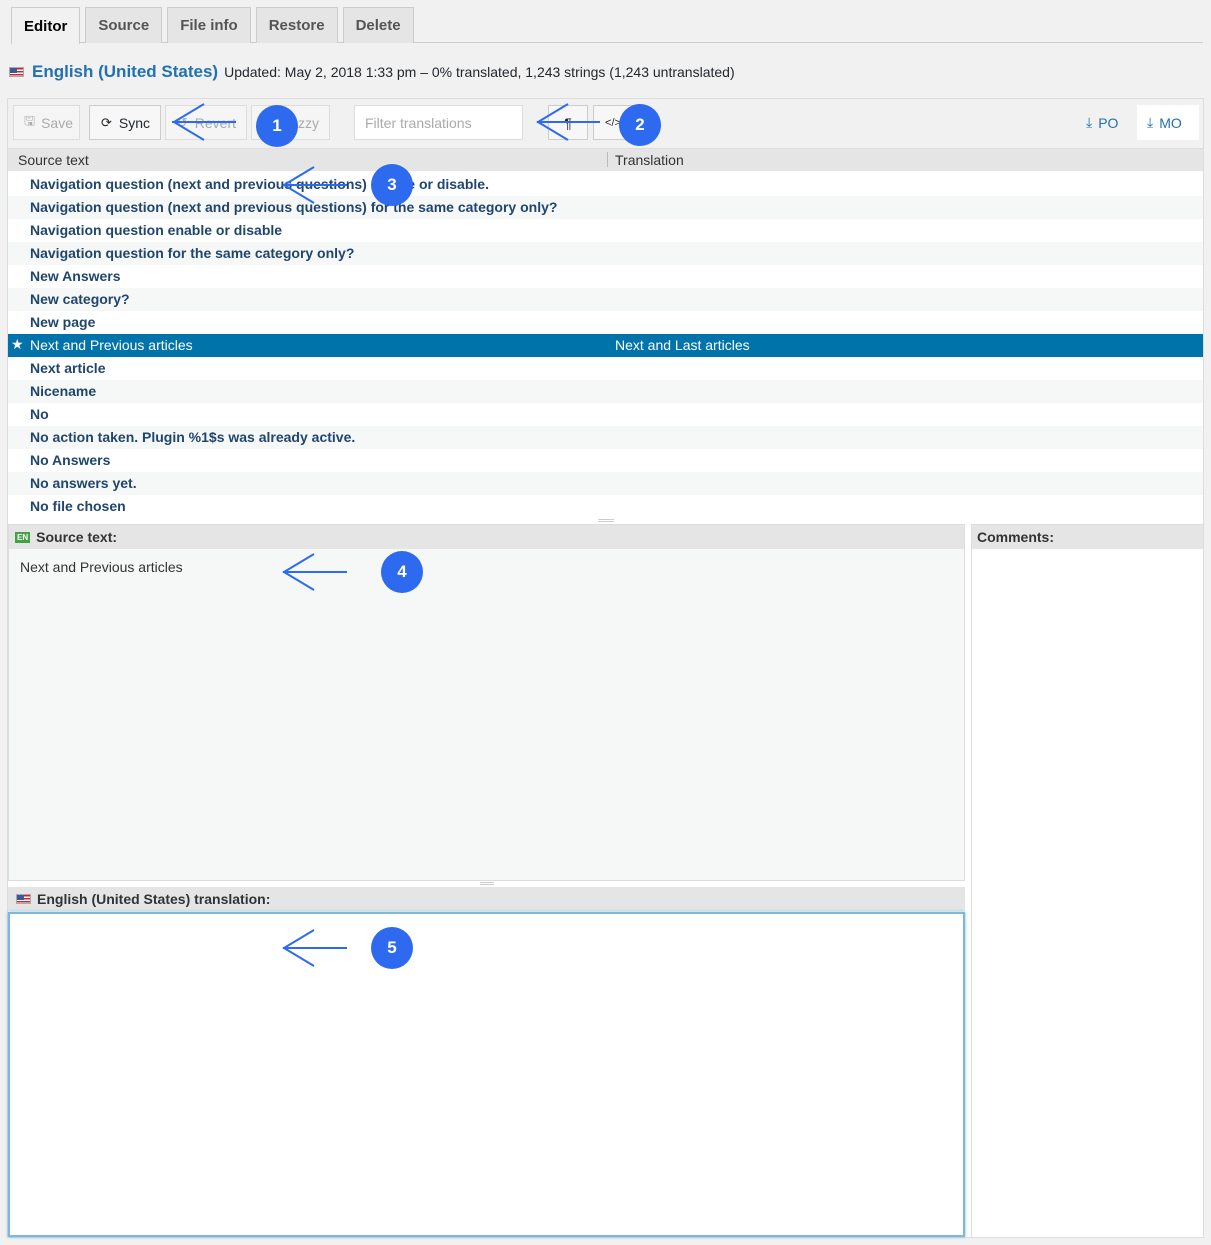 The image size is (1211, 1245). Describe the element at coordinates (402, 572) in the screenshot. I see `callout-badge: 4` at that location.